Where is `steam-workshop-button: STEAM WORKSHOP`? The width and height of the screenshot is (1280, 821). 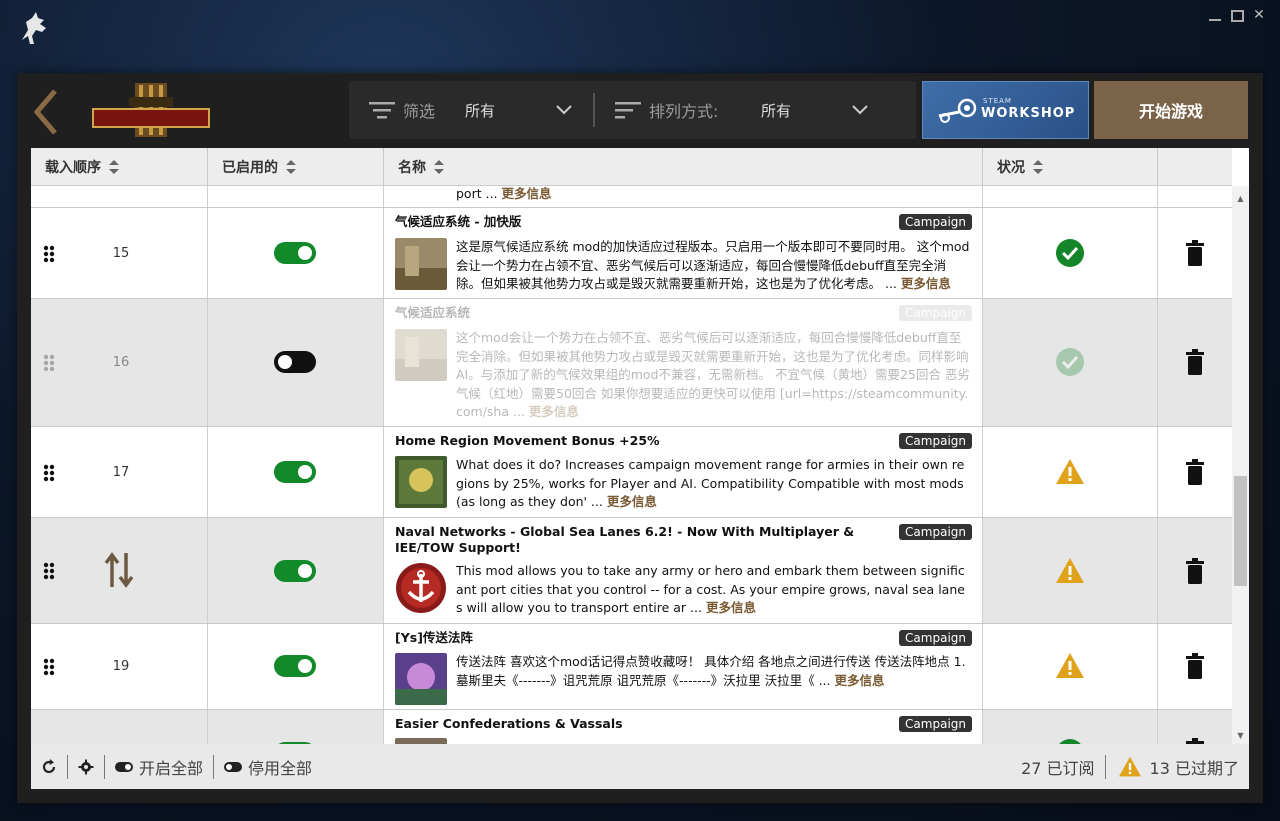 steam-workshop-button: STEAM WORKSHOP is located at coordinates (1005, 110).